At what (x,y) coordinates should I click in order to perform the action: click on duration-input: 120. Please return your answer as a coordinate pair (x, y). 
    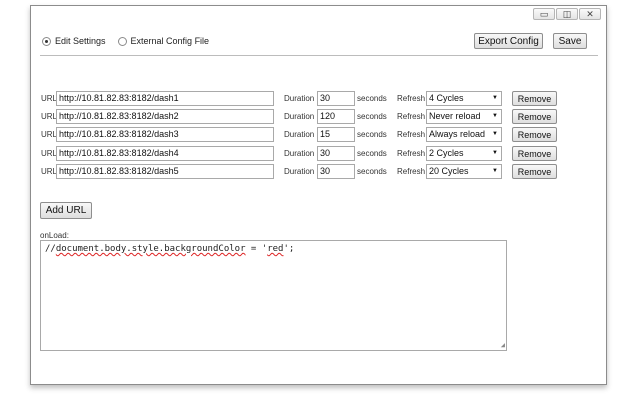
    Looking at the image, I should click on (336, 116).